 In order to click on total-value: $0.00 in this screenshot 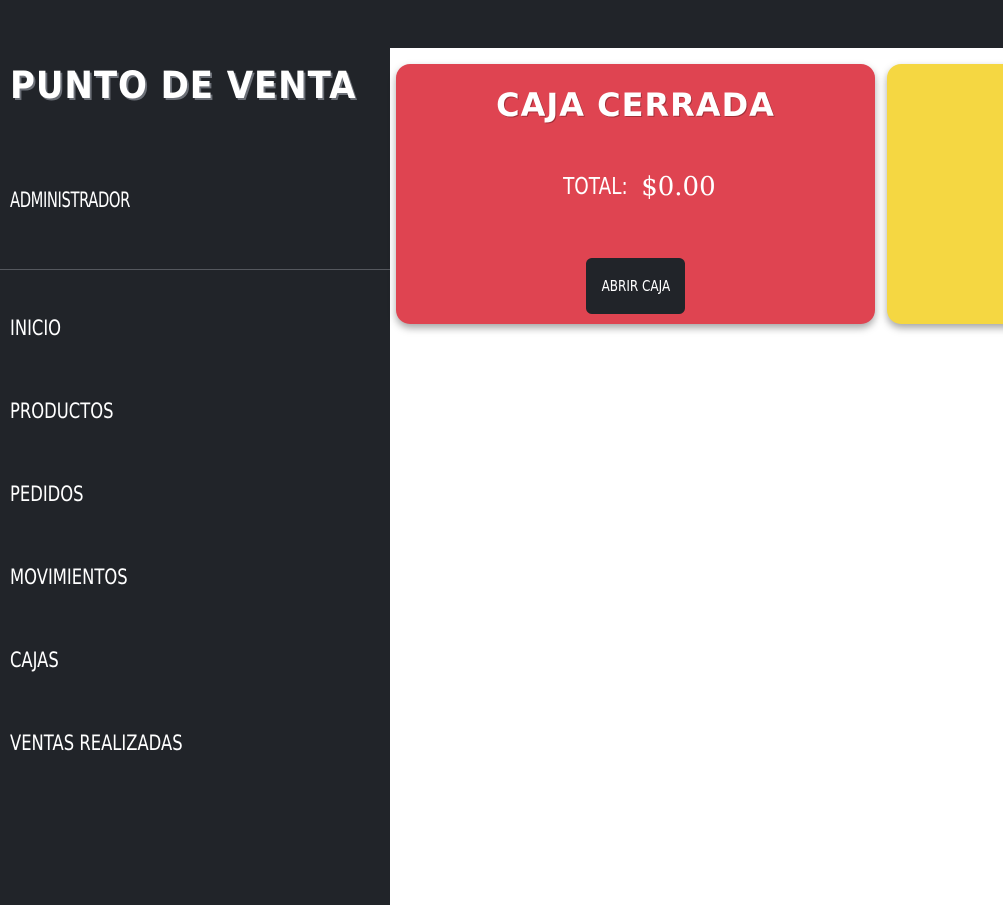, I will do `click(678, 187)`.